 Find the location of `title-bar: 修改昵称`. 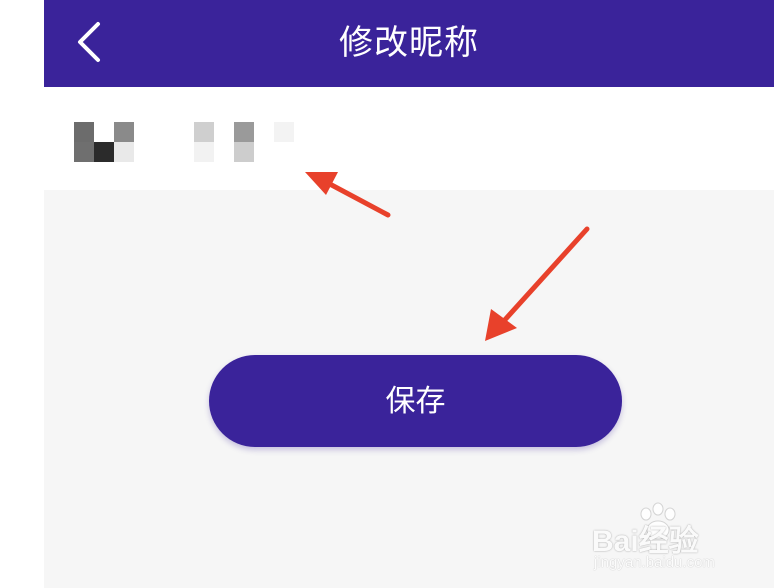

title-bar: 修改昵称 is located at coordinates (409, 43).